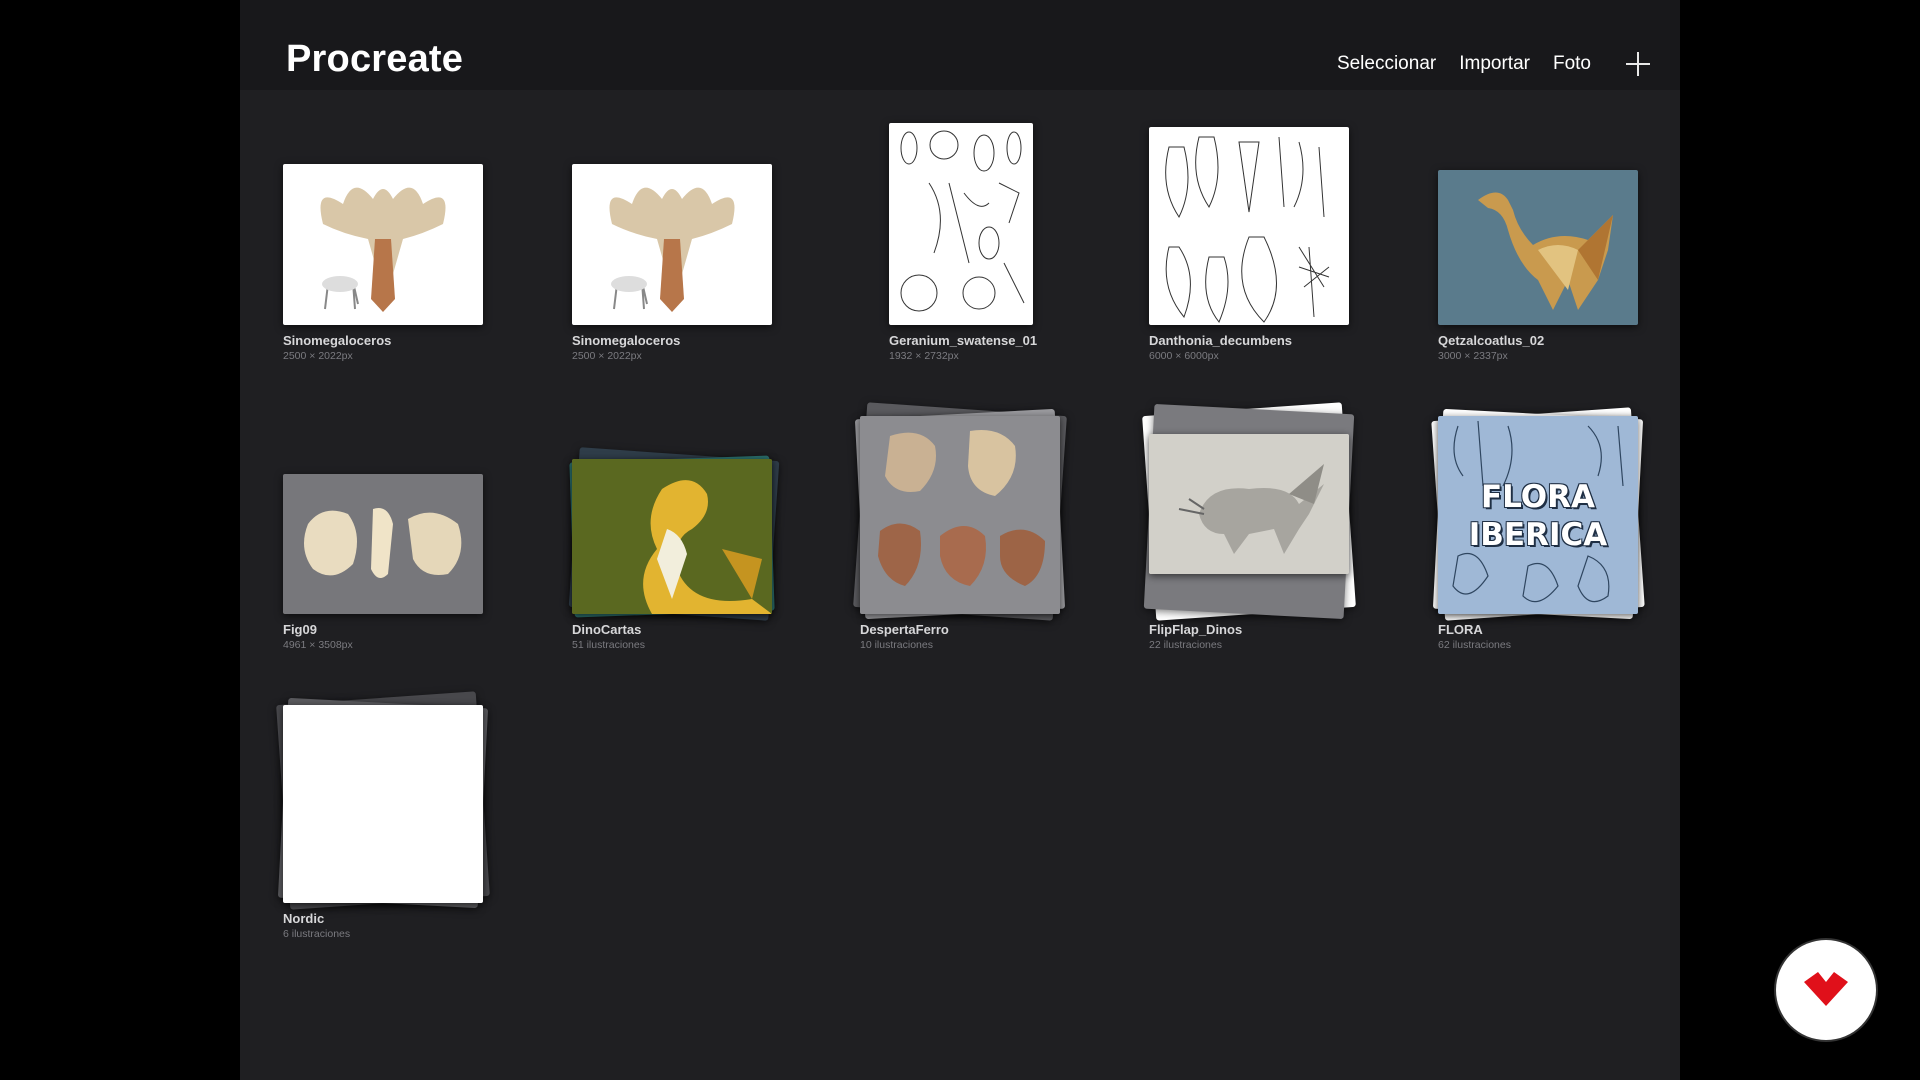 The image size is (1920, 1080). What do you see at coordinates (318, 645) in the screenshot?
I see `item-dimensions: 4961 × 3508px` at bounding box center [318, 645].